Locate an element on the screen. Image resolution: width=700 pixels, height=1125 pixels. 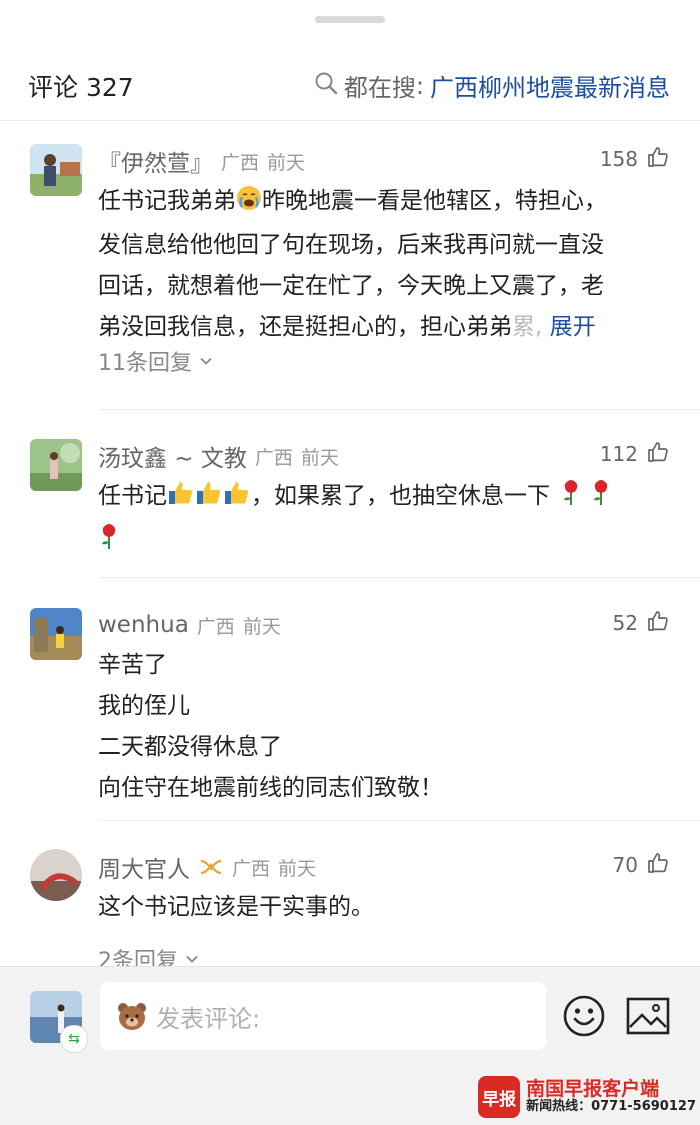
like-button: 112 is located at coordinates (635, 454).